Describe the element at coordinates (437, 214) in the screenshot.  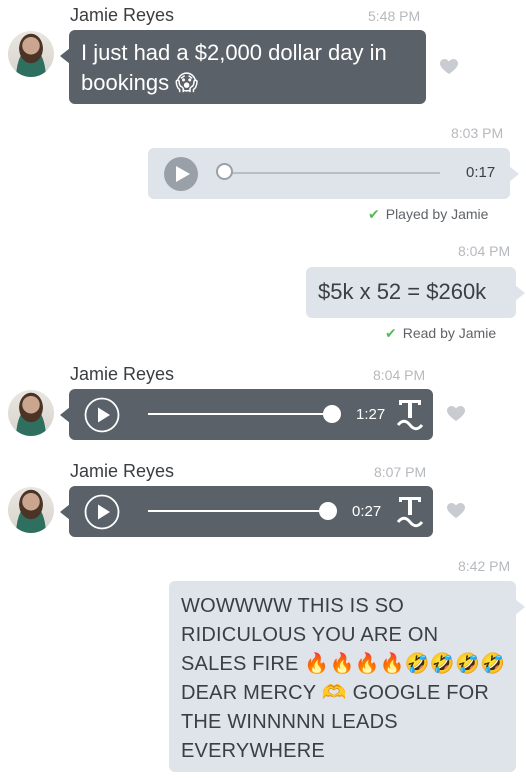
I see `receipt-text: Played by Jamie` at that location.